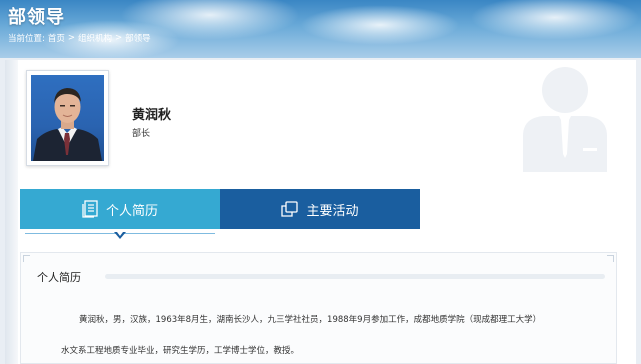 The width and height of the screenshot is (641, 364). Describe the element at coordinates (59, 277) in the screenshot. I see `section-title: 个人简历` at that location.